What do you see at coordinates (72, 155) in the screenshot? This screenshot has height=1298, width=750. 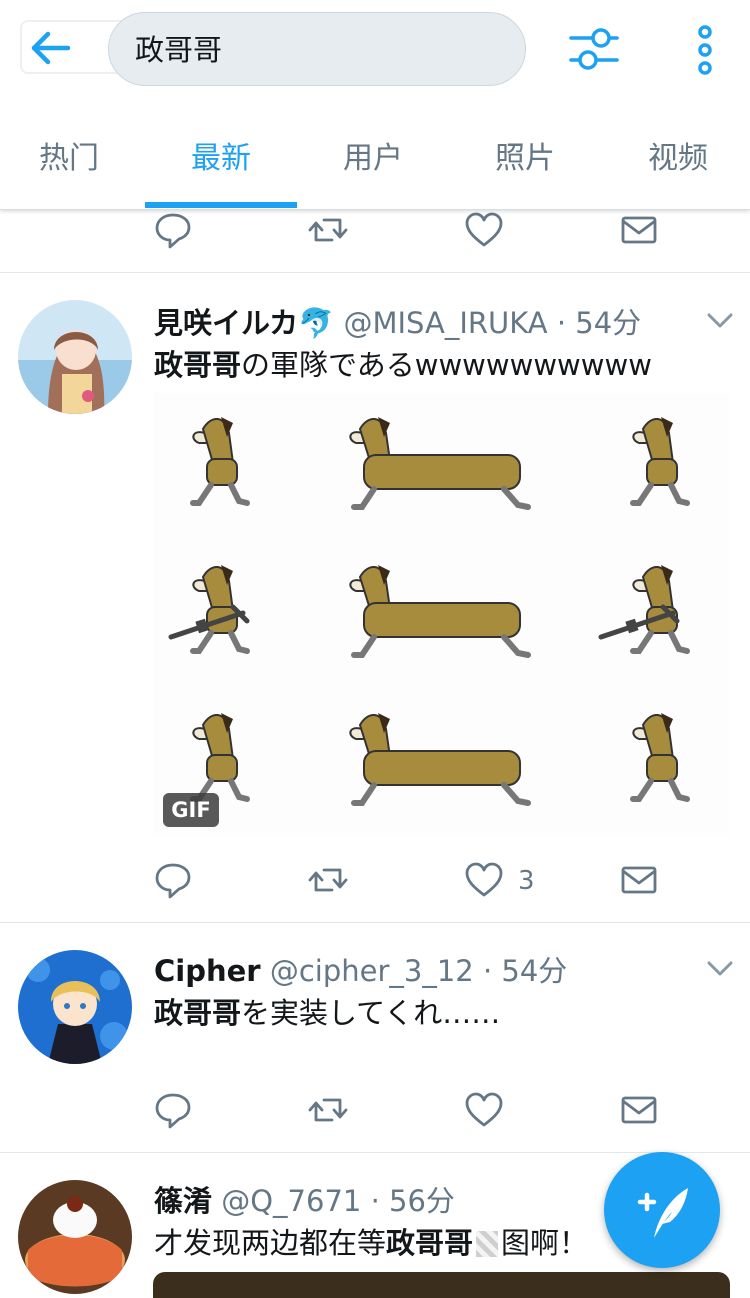 I see `tab-top: 热门` at bounding box center [72, 155].